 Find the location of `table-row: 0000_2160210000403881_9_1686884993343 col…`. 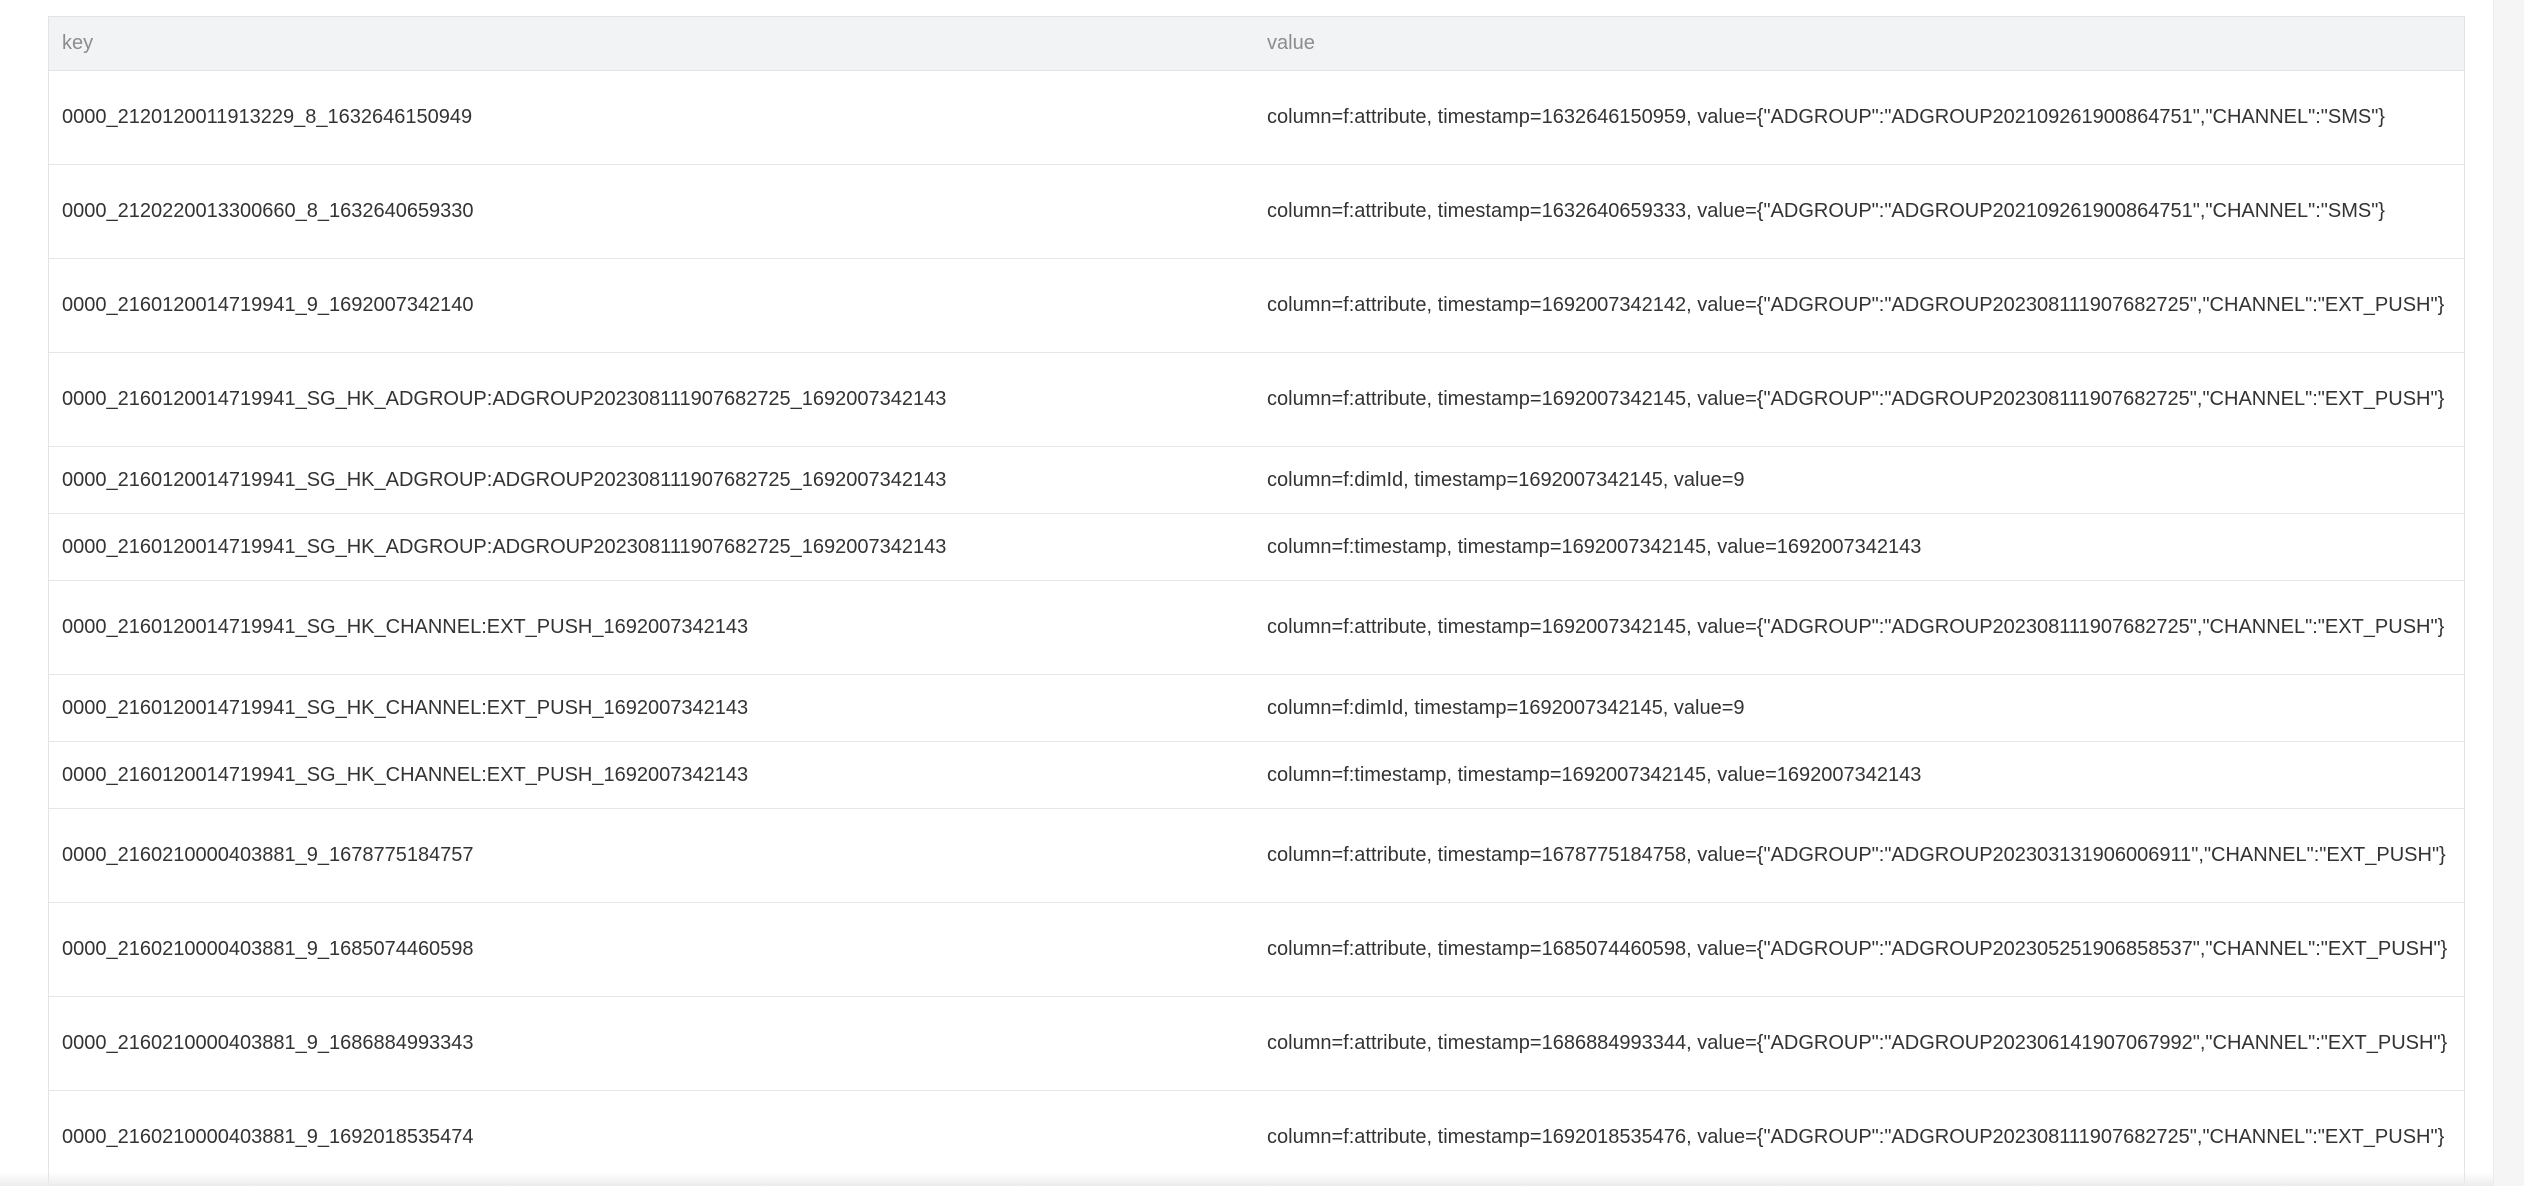

table-row: 0000_2160210000403881_9_1686884993343 col… is located at coordinates (1256, 1043).